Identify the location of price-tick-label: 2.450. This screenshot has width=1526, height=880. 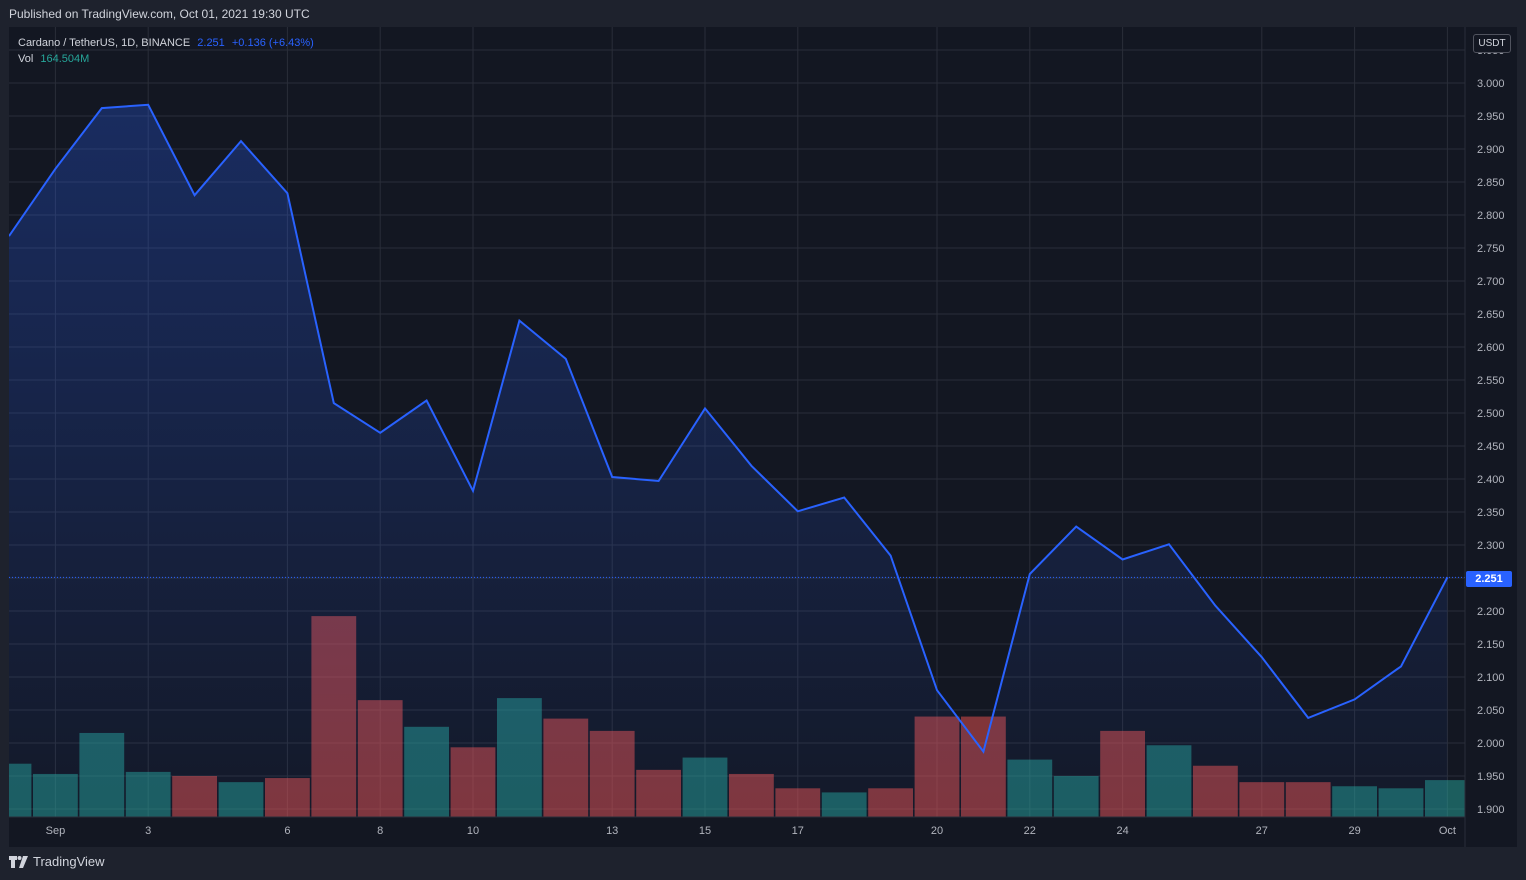
(1491, 447).